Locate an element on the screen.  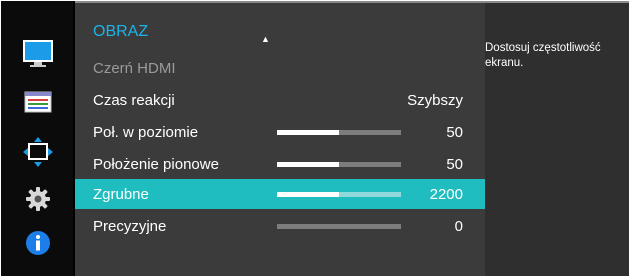
osd-sidebar is located at coordinates (37, 138).